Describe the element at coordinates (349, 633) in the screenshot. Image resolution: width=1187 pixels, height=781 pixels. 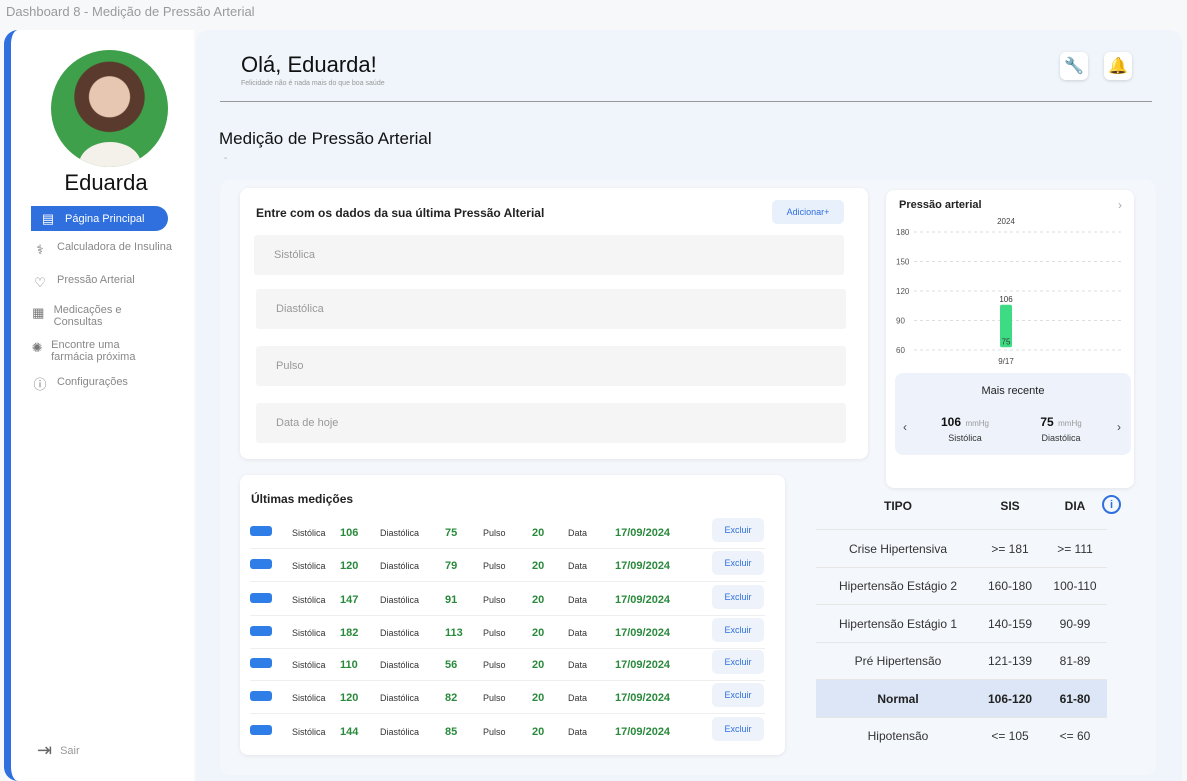
I see `sys-value: 182` at that location.